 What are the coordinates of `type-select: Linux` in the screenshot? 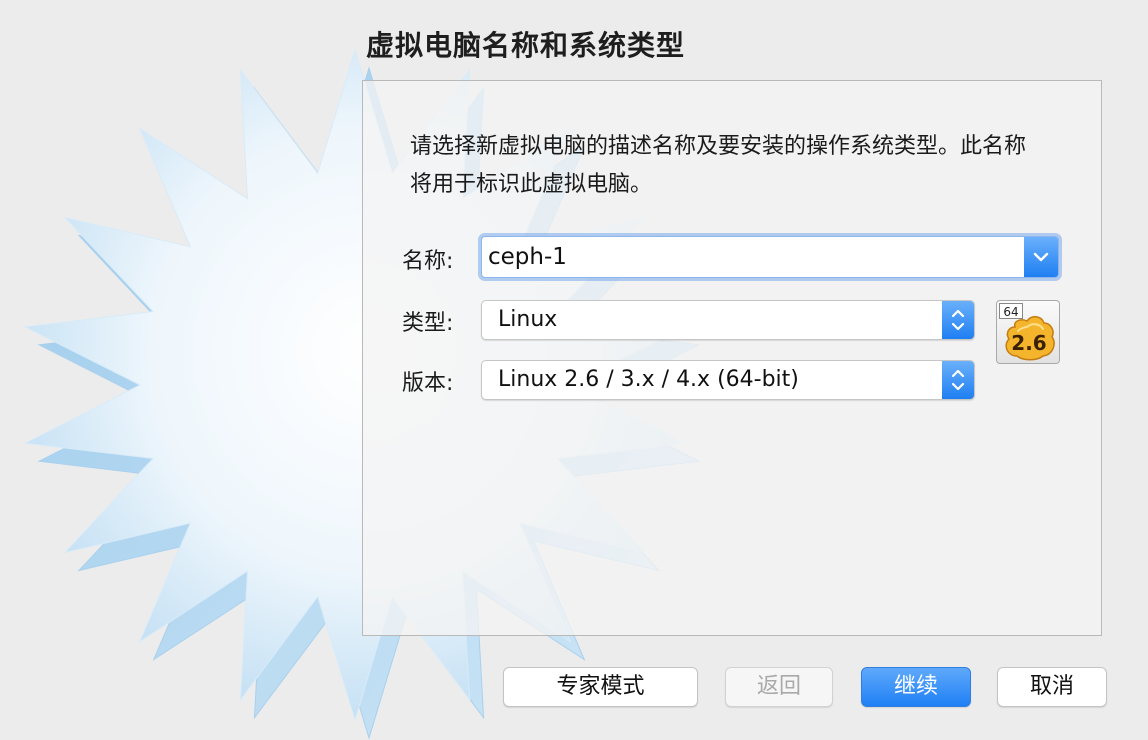 It's located at (728, 320).